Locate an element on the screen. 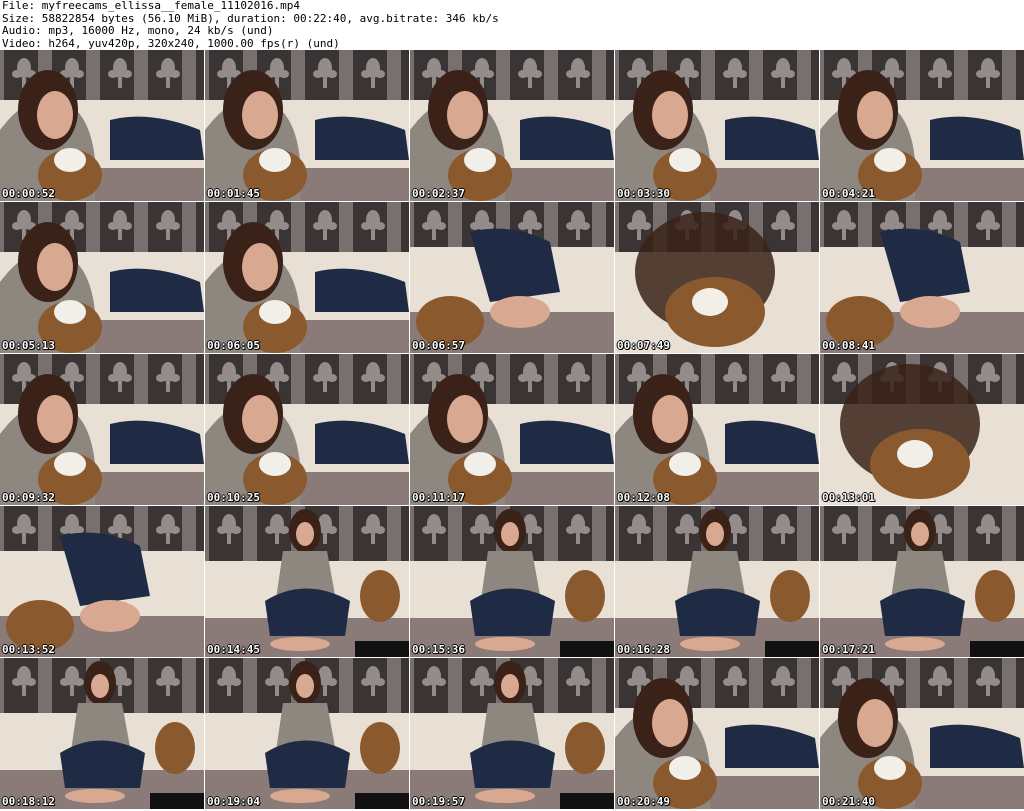  video-thumbnail: 00:06:57 is located at coordinates (512, 277).